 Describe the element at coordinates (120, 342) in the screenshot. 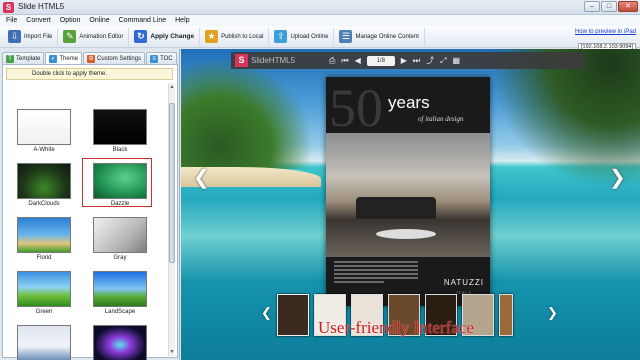

I see `theme-thumb-neon` at that location.